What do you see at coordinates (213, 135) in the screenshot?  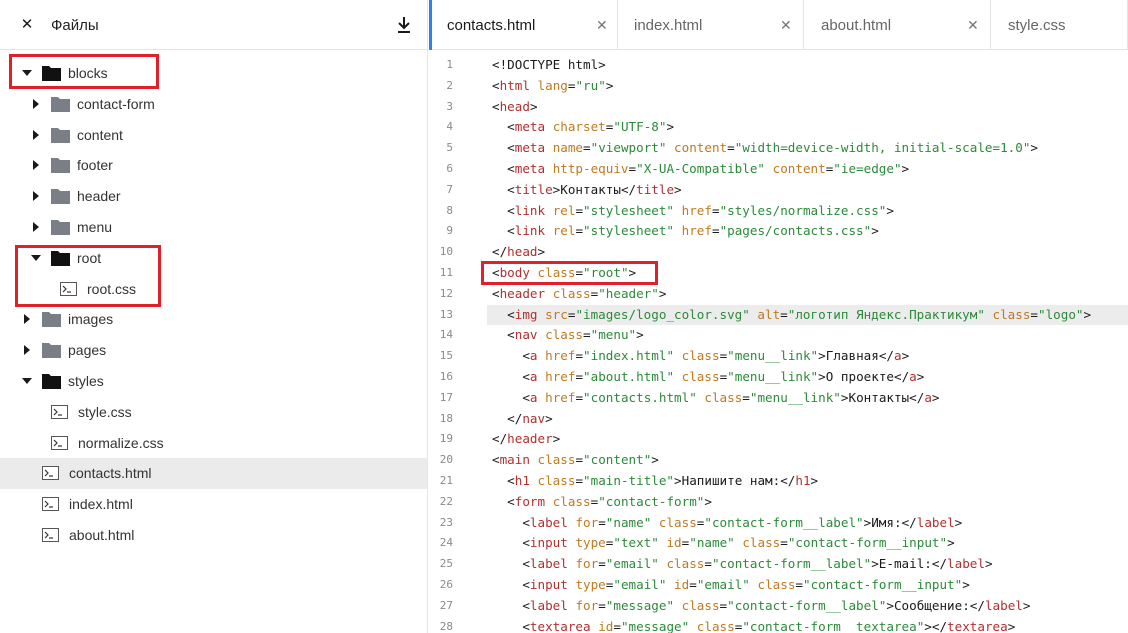 I see `tree-folder: content` at bounding box center [213, 135].